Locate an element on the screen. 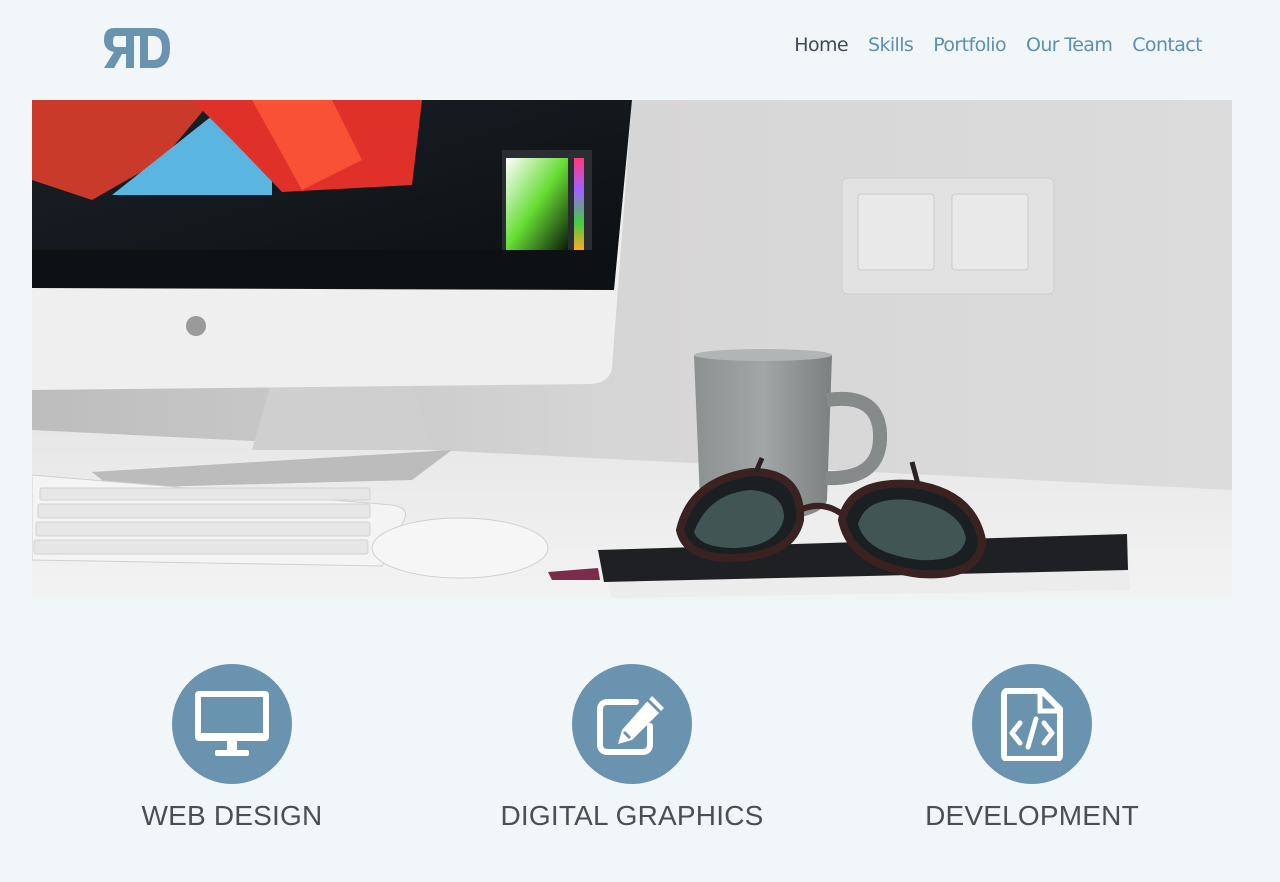 The image size is (1280, 882). main-nav: Home Skills Portfolio Our Team Contact is located at coordinates (998, 45).